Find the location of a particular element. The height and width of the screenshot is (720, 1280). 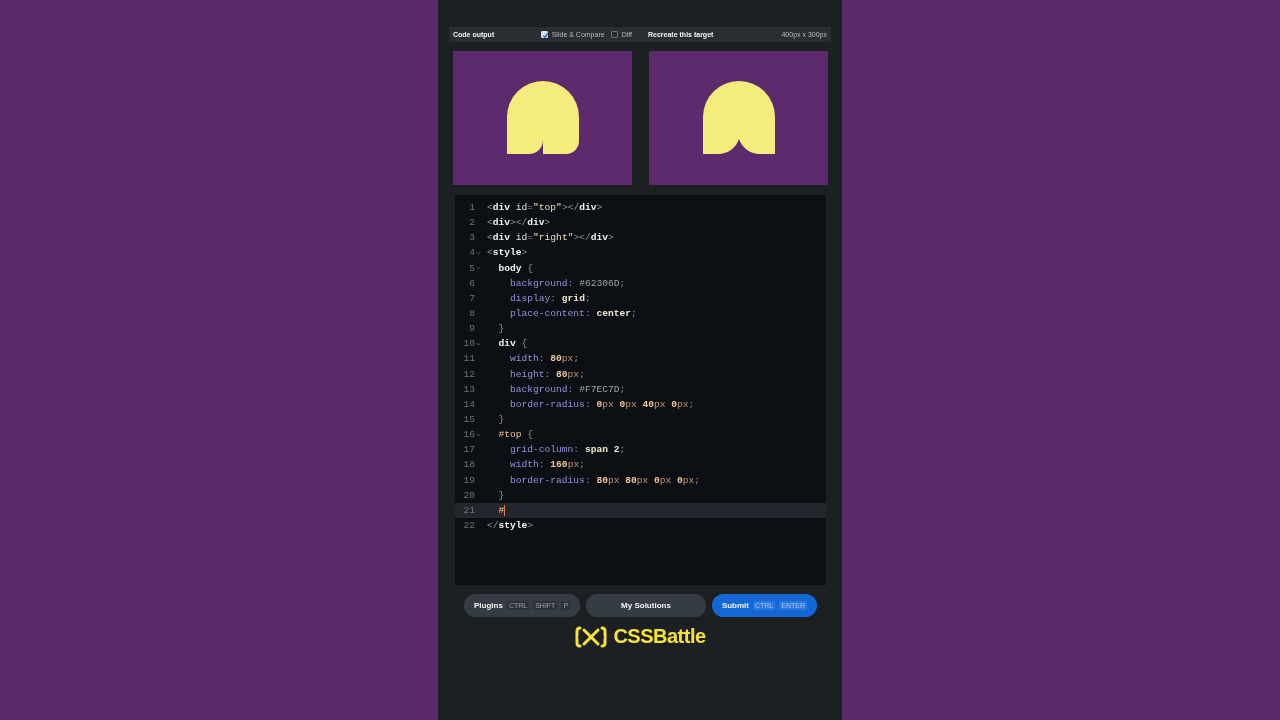

line-number: 9 is located at coordinates (471, 329).